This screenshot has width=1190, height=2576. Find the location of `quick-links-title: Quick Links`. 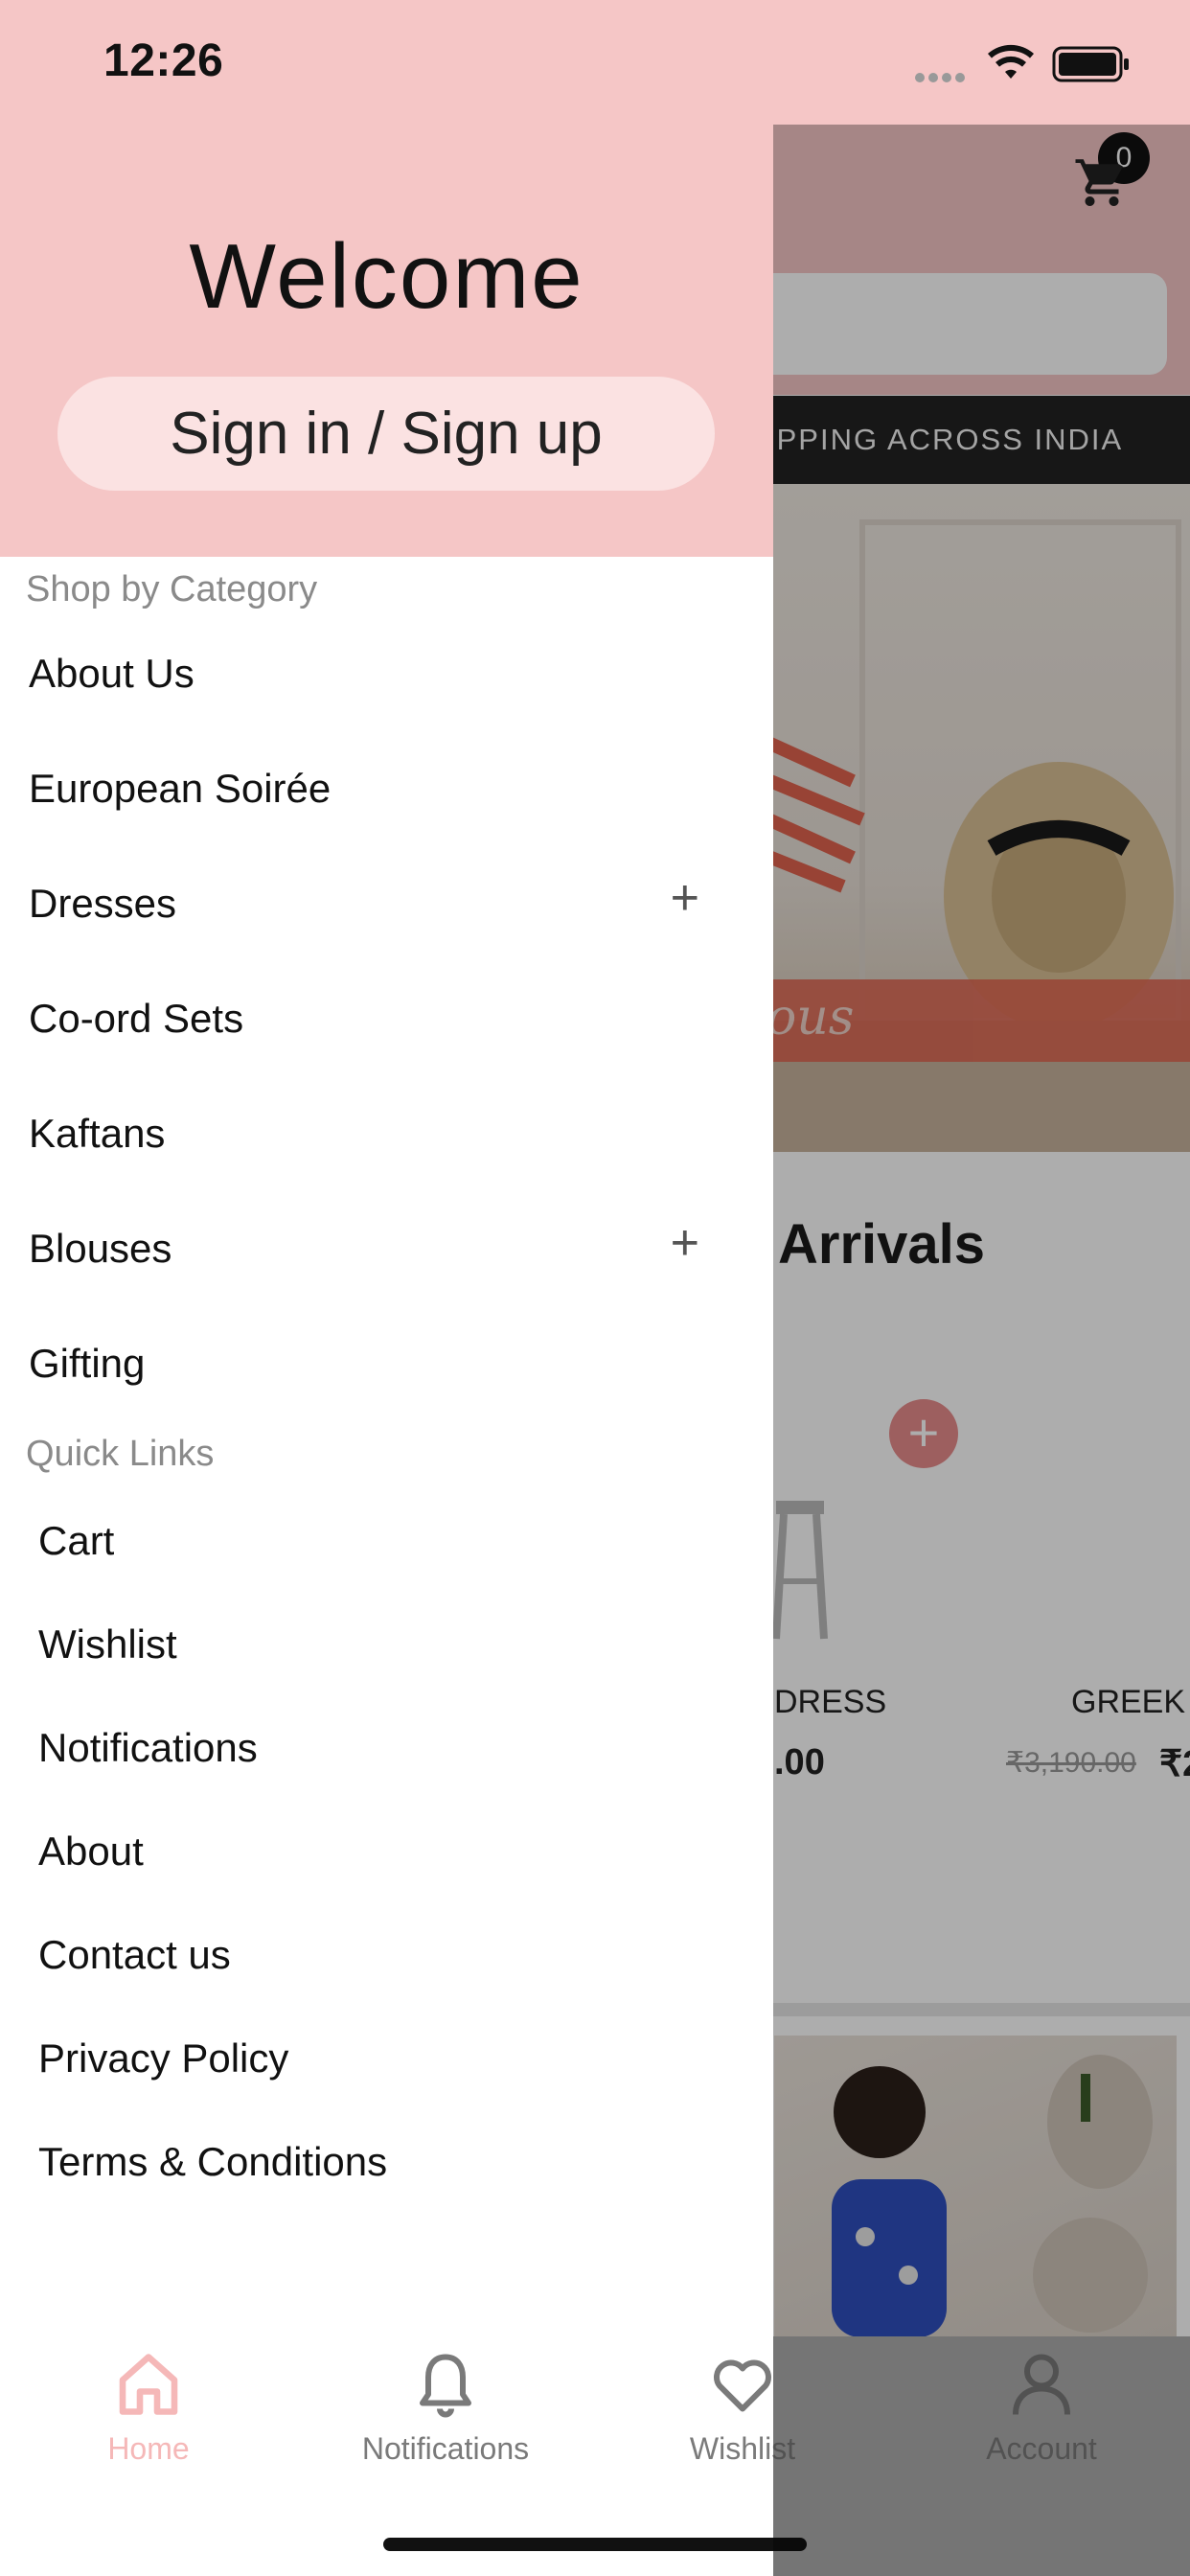

quick-links-title: Quick Links is located at coordinates (121, 1454).